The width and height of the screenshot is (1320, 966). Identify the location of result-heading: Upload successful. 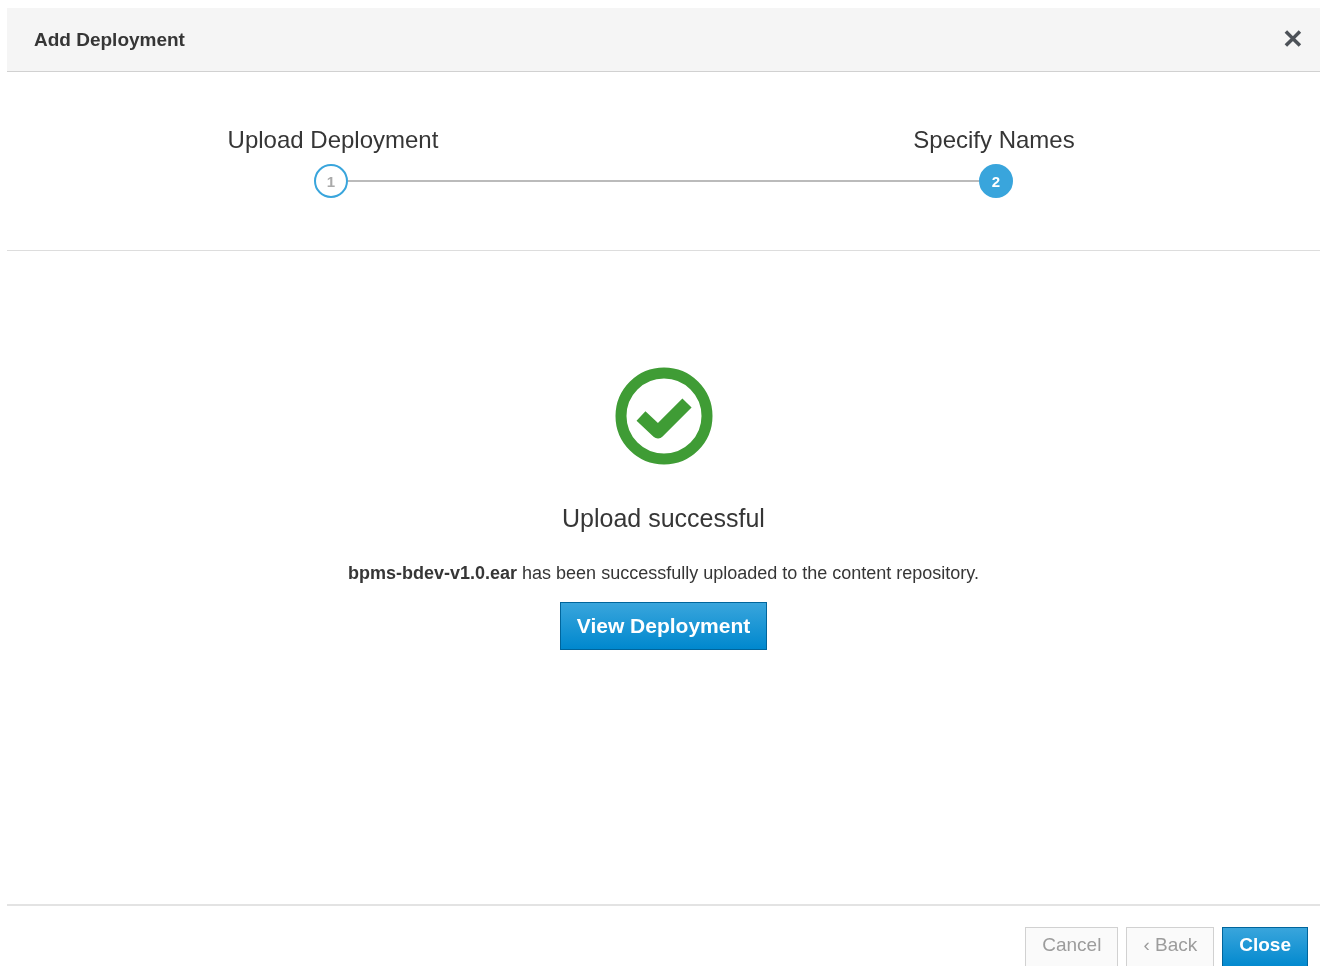
(663, 518).